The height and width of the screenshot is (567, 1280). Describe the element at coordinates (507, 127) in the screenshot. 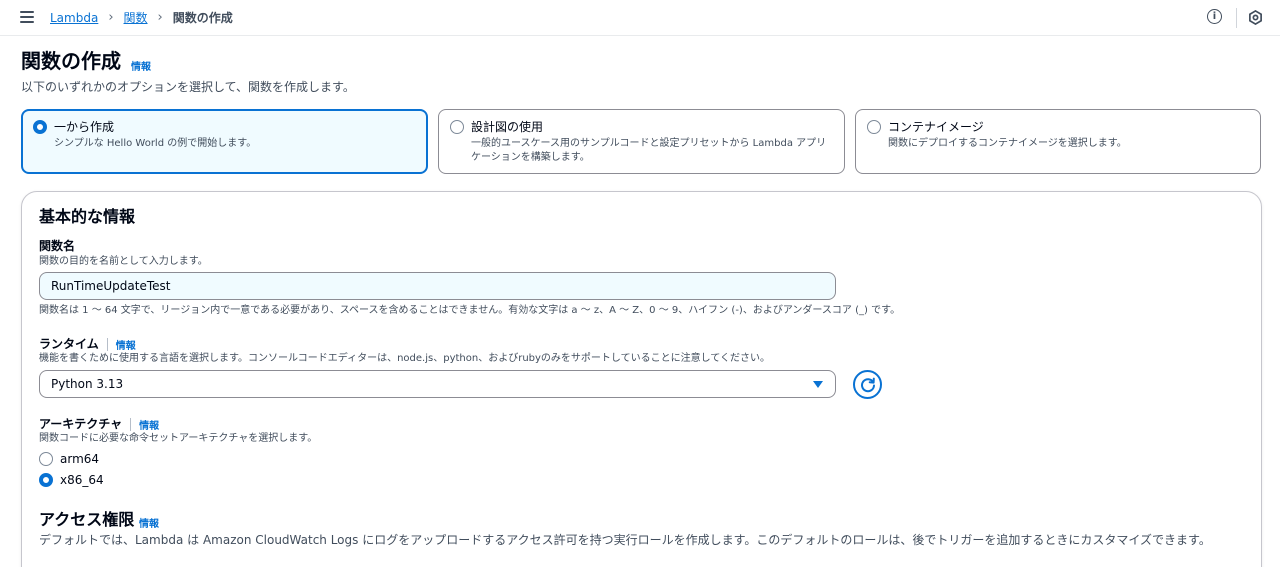

I see `option-title: 設計図の使用` at that location.